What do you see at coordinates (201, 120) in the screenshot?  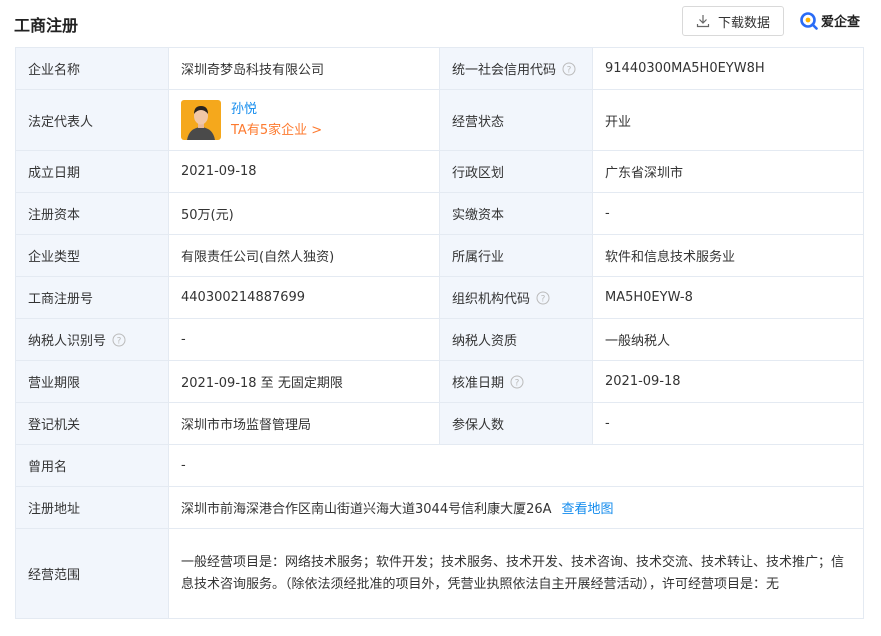 I see `avatar` at bounding box center [201, 120].